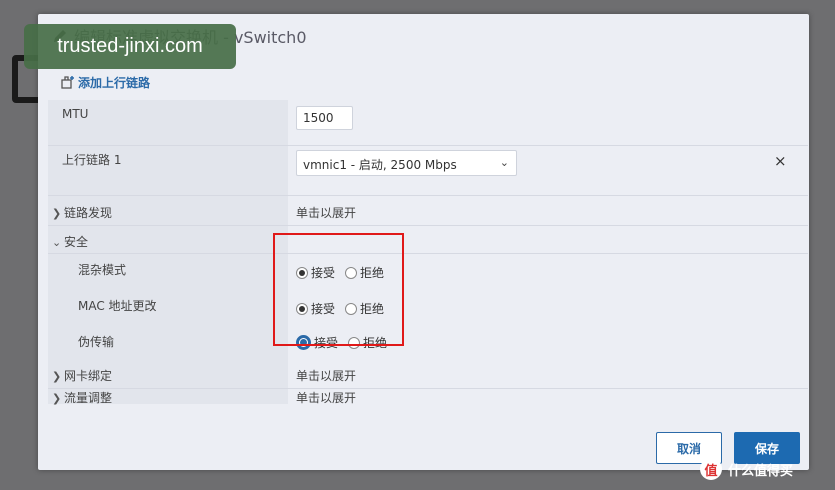 The width and height of the screenshot is (835, 490). I want to click on nic-teaming-label: ❯ 网卡绑定, so click(82, 376).